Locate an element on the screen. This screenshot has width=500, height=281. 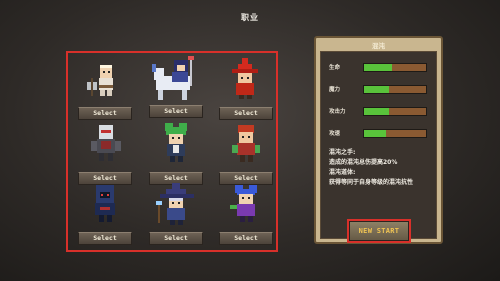
stat-row-attack-speed: 攻速 is located at coordinates (384, 133).